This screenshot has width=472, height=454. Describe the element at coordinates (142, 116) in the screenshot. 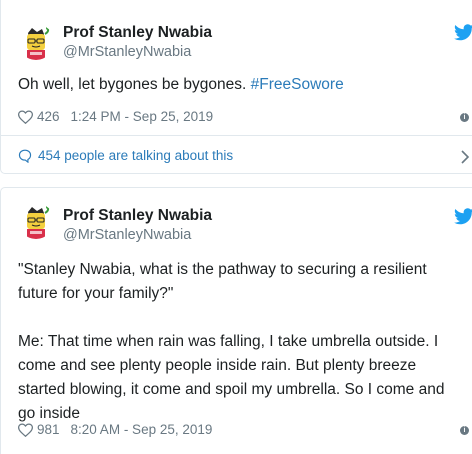

I see `timestamp-link: 1:24 PM - Sep 25, 2019` at that location.